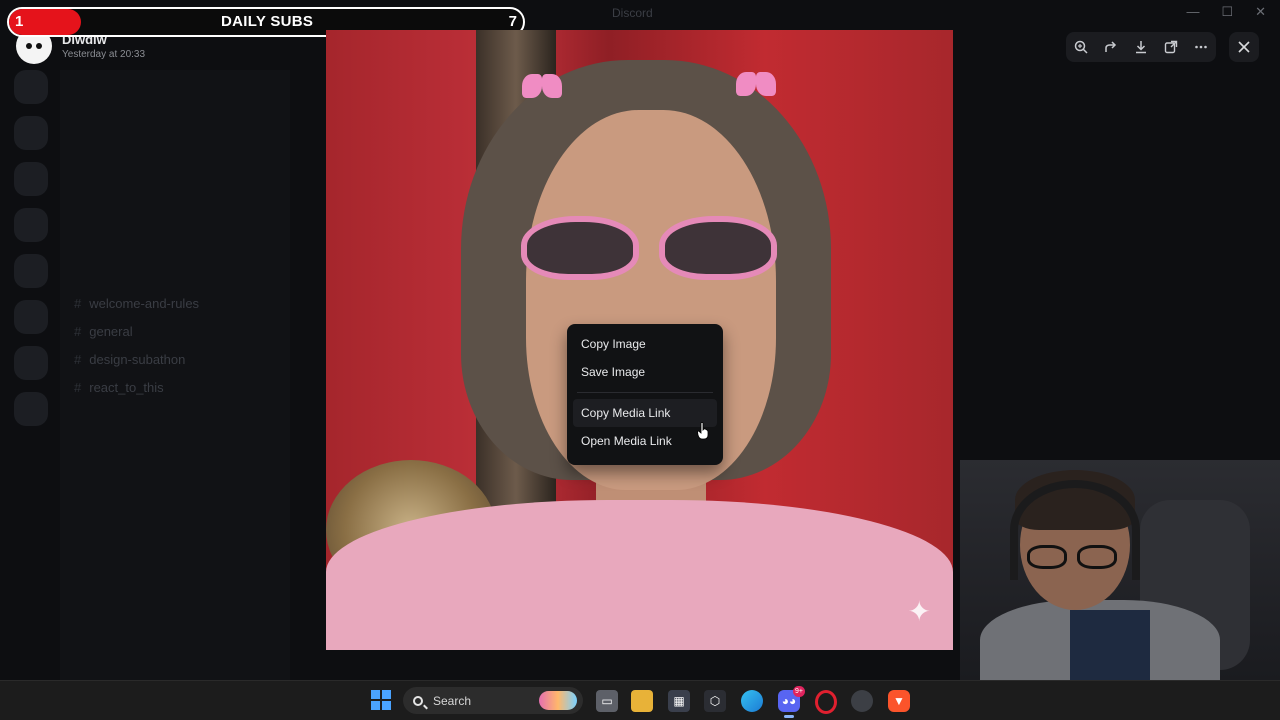 The width and height of the screenshot is (1280, 720). What do you see at coordinates (789, 701) in the screenshot?
I see `discord-face: ◕◕` at bounding box center [789, 701].